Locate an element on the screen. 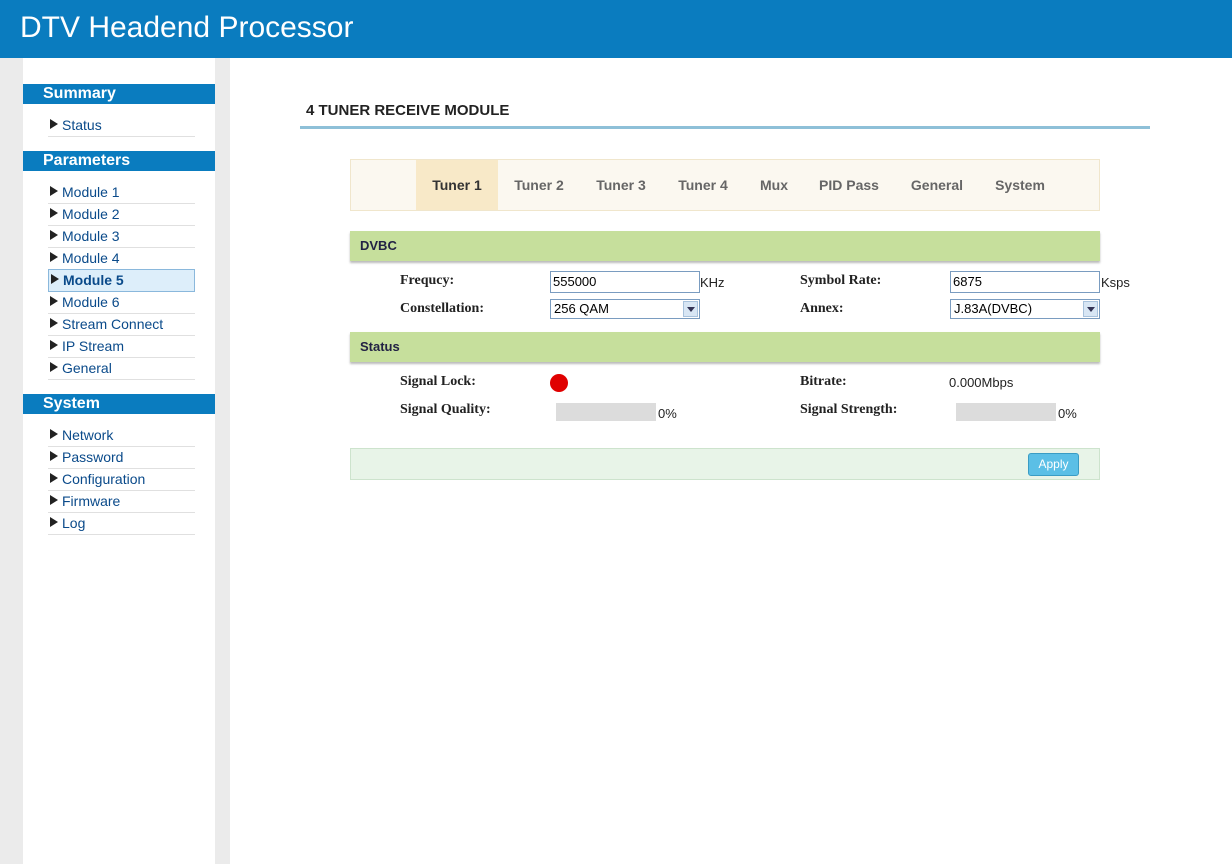 This screenshot has height=864, width=1232. symbol-rate-label: Symbol Rate: is located at coordinates (841, 280).